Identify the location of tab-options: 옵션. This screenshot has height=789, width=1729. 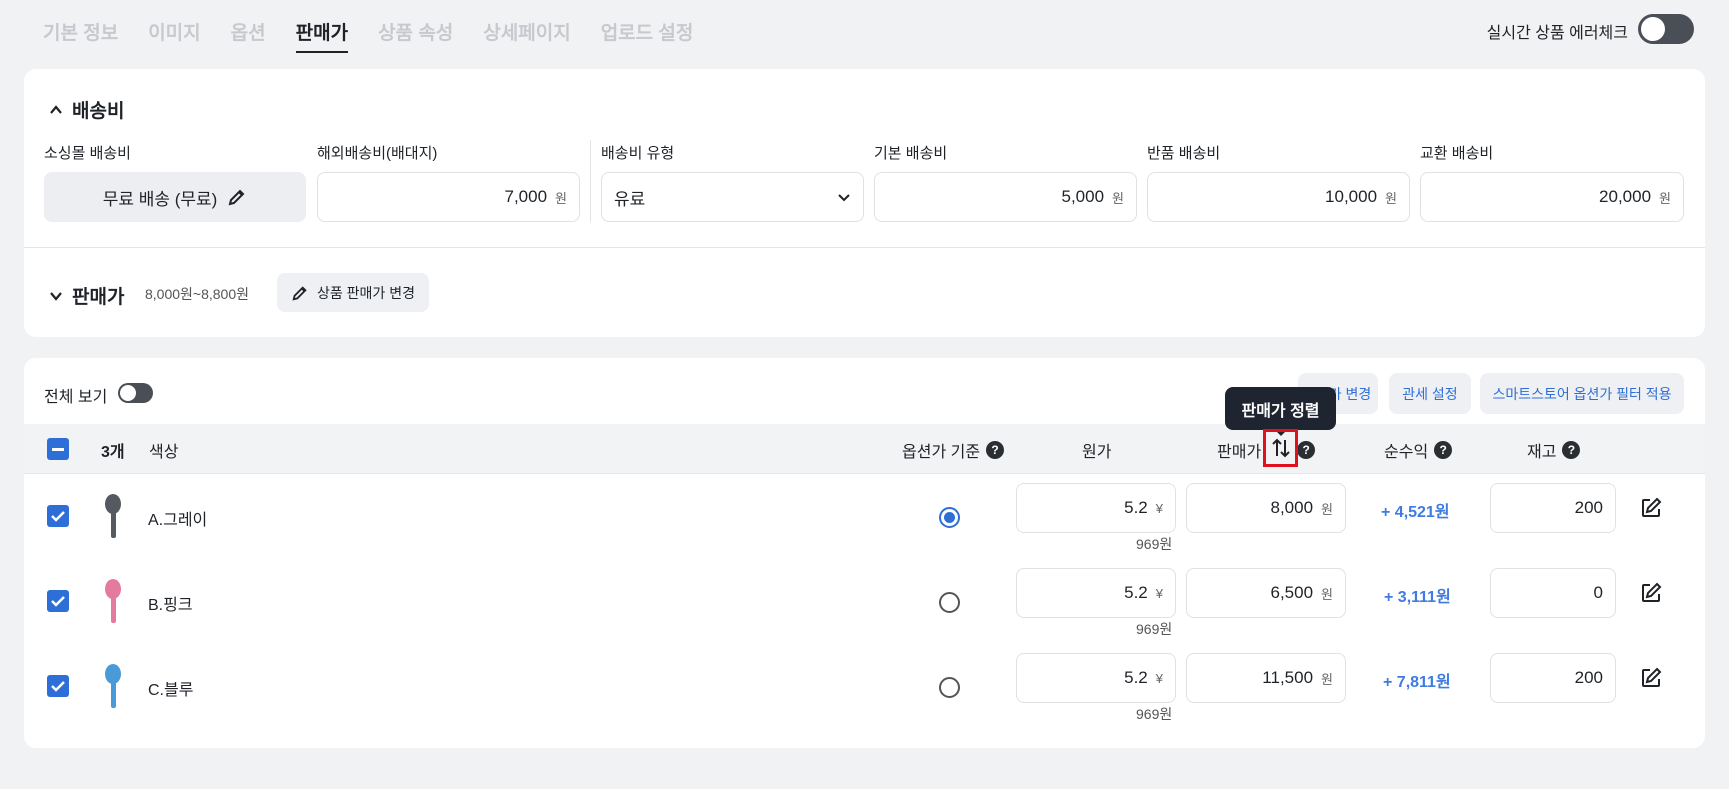
(248, 35).